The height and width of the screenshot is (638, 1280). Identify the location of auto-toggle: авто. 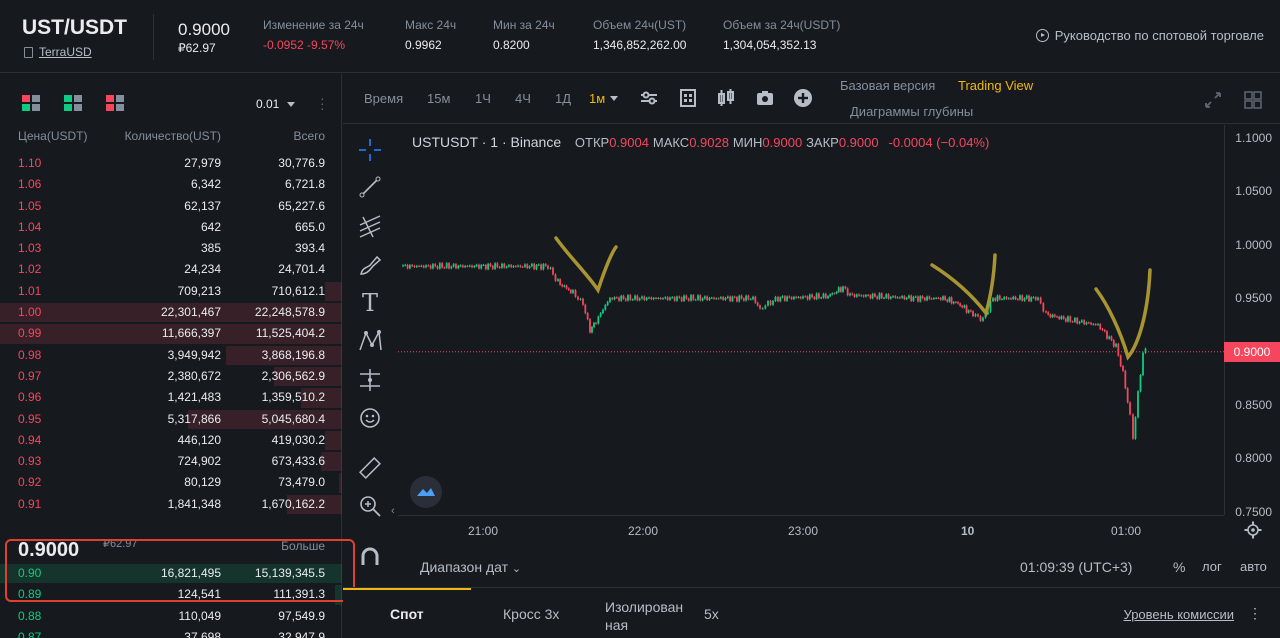
(1253, 566).